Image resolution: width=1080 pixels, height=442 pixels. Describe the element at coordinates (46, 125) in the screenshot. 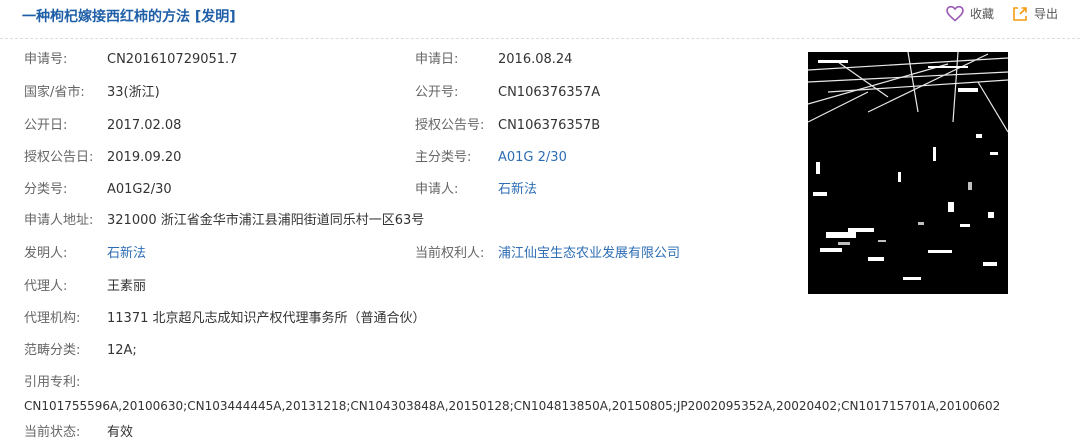

I see `field-label: 公开日:` at that location.